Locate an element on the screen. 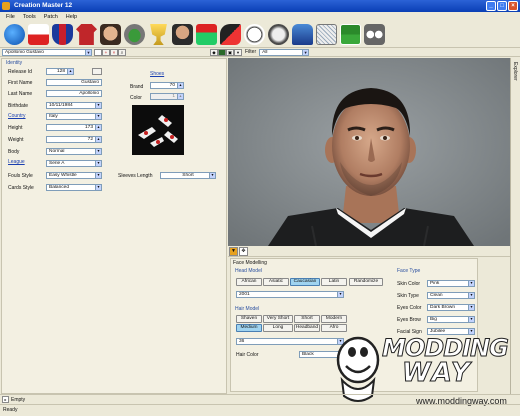 Image resolution: width=520 pixels, height=416 pixels. boots-icon is located at coordinates (230, 34).